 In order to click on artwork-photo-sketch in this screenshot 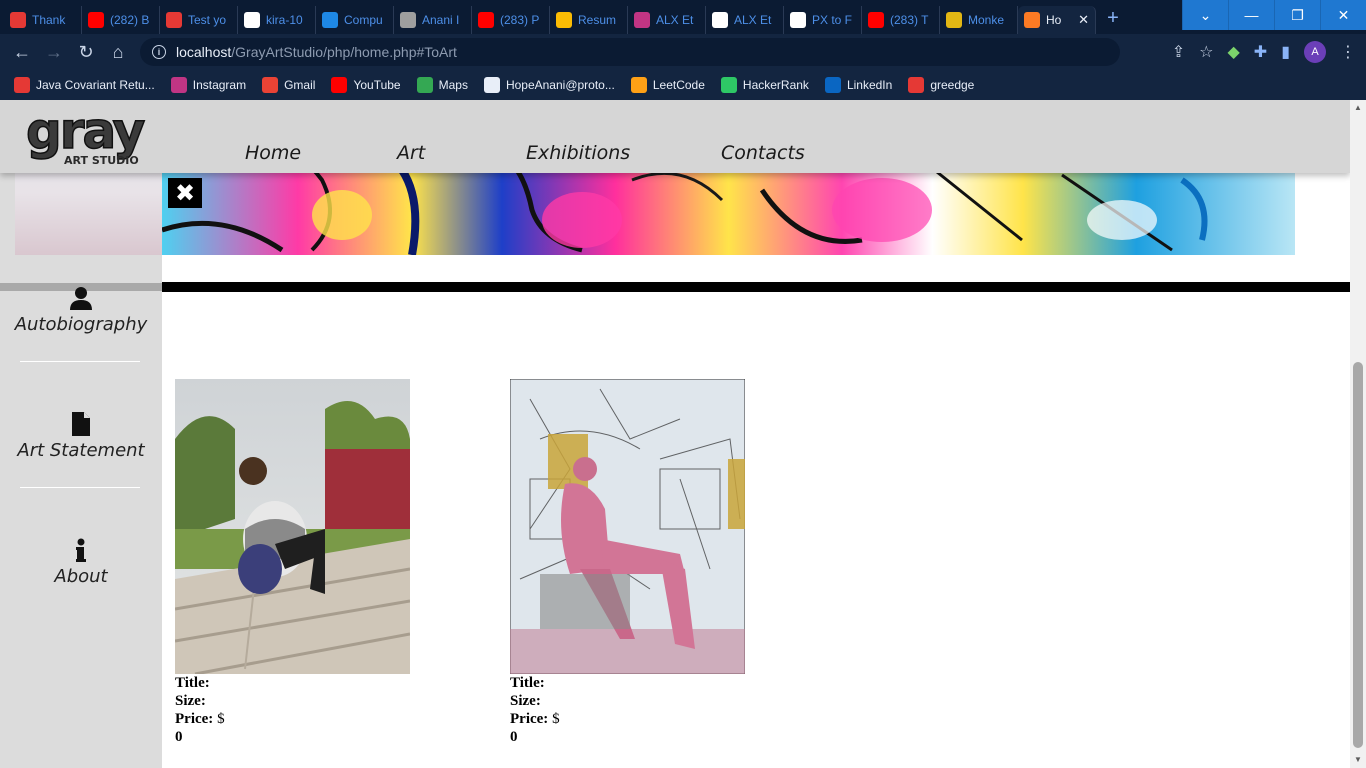, I will do `click(627, 526)`.